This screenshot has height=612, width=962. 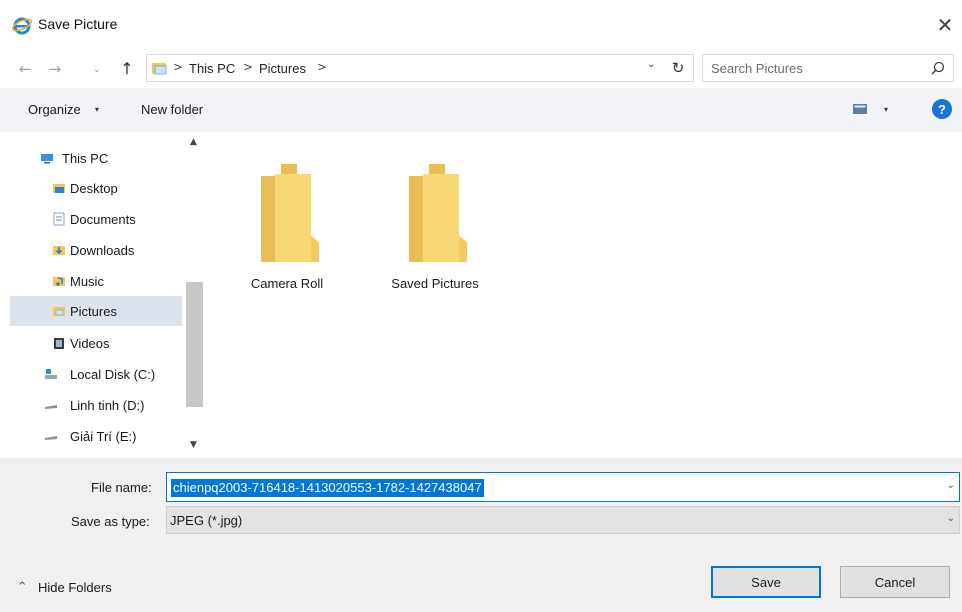 What do you see at coordinates (194, 344) in the screenshot?
I see `scrollbar-thumb` at bounding box center [194, 344].